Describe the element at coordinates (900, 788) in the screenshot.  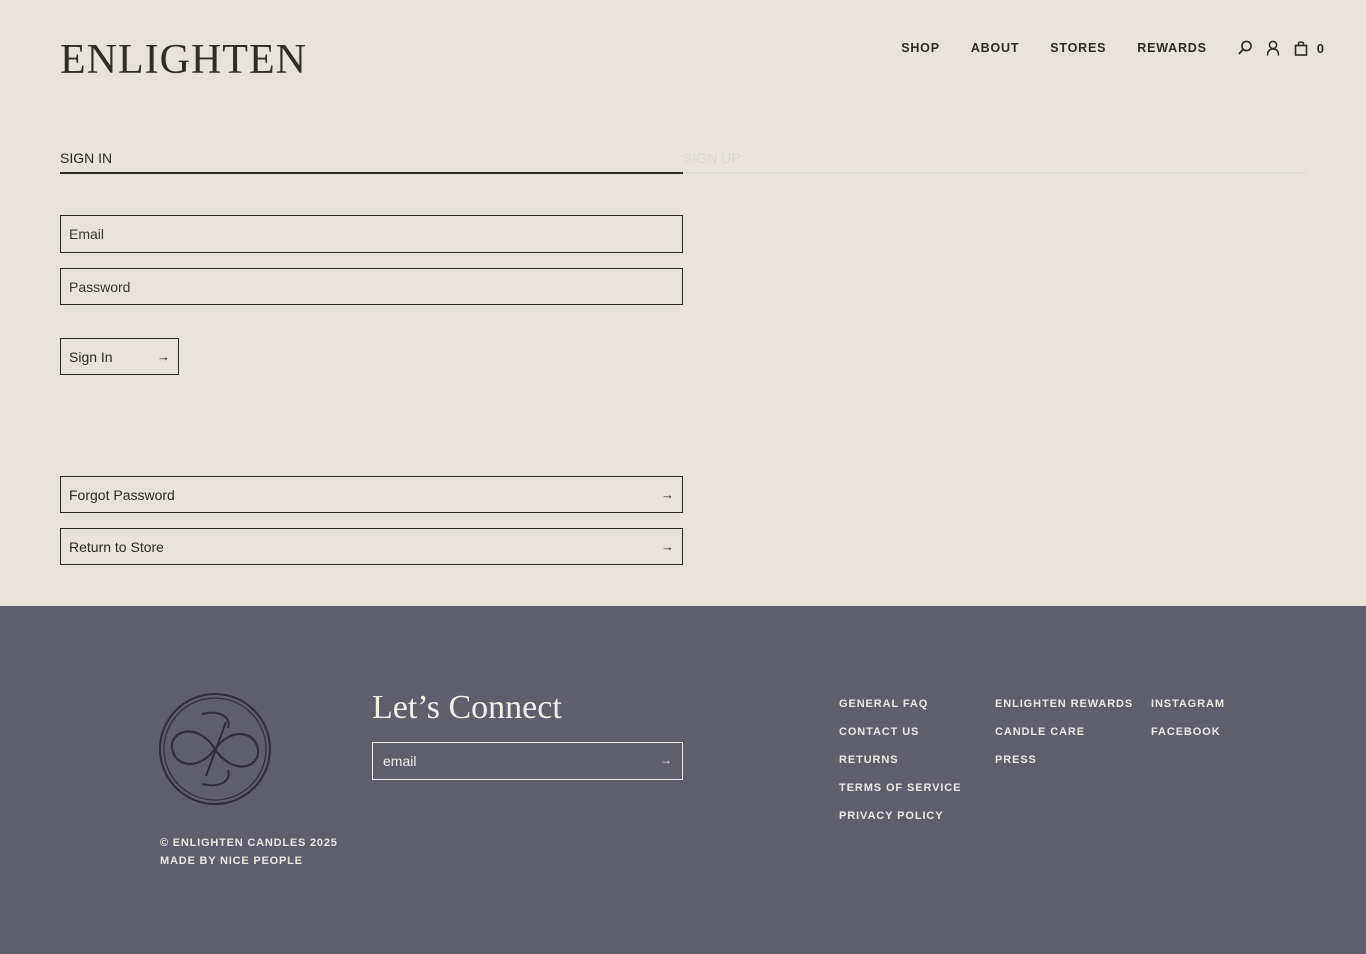
I see `footer-link-terms: TERMS OF SERVICE` at that location.